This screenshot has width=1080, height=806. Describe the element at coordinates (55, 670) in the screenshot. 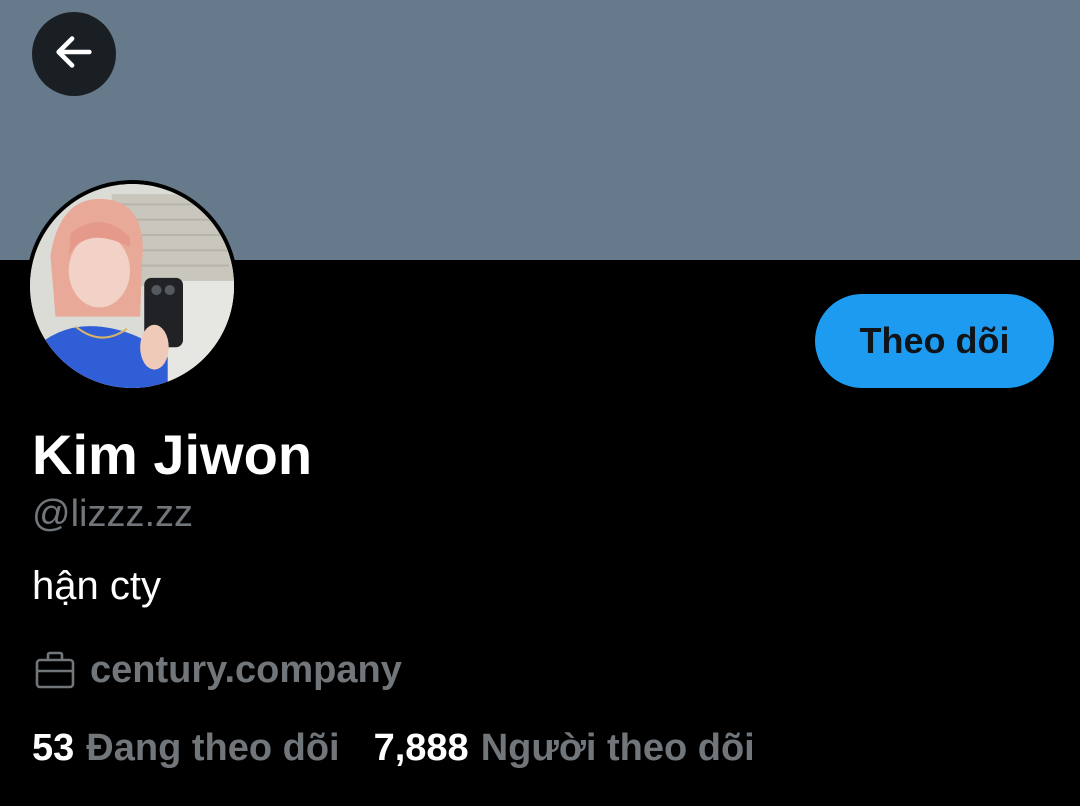

I see `briefcase-icon` at that location.